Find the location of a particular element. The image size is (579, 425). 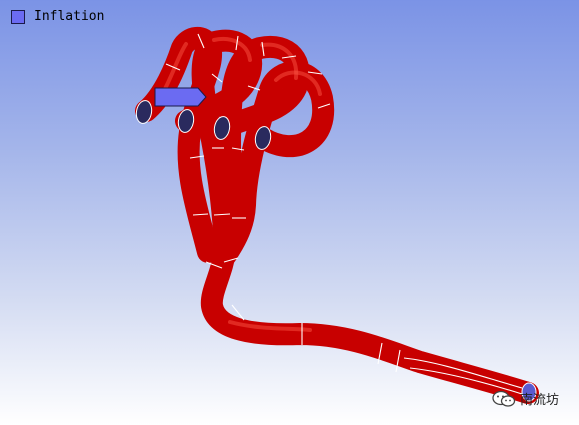

wechat-icon is located at coordinates (504, 398).